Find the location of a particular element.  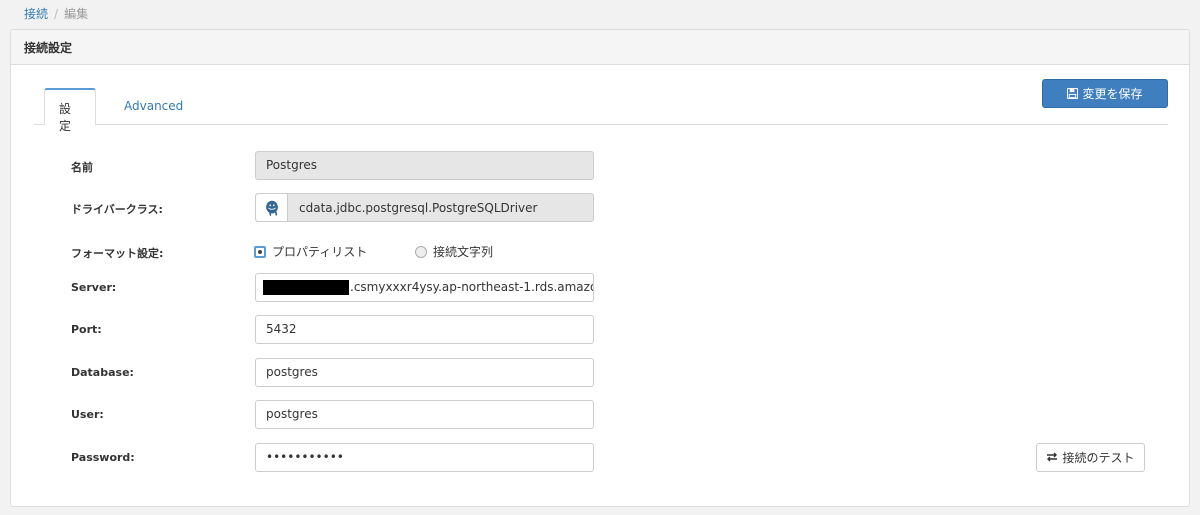

name-field: Postgres is located at coordinates (424, 165).